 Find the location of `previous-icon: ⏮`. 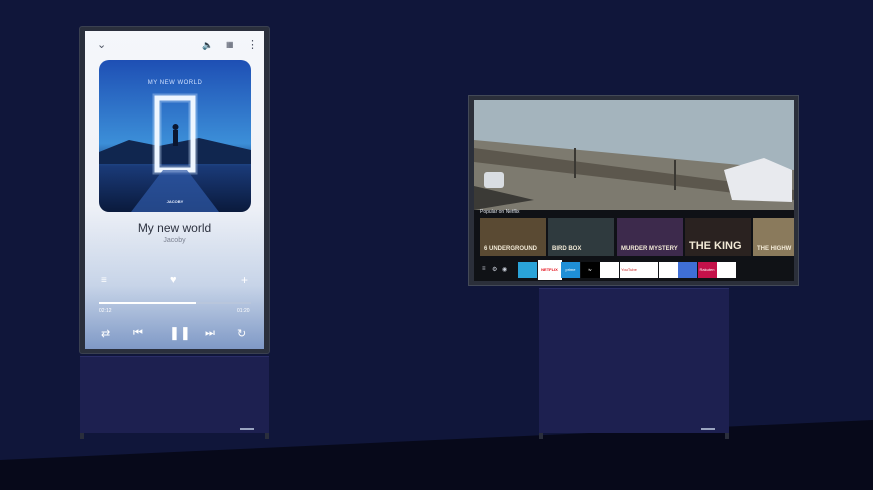

previous-icon: ⏮ is located at coordinates (138, 333).